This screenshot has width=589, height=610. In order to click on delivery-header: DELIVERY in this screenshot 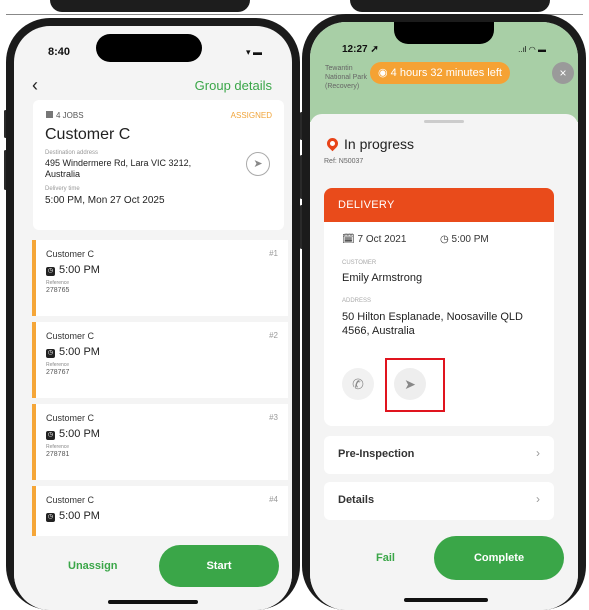, I will do `click(439, 205)`.